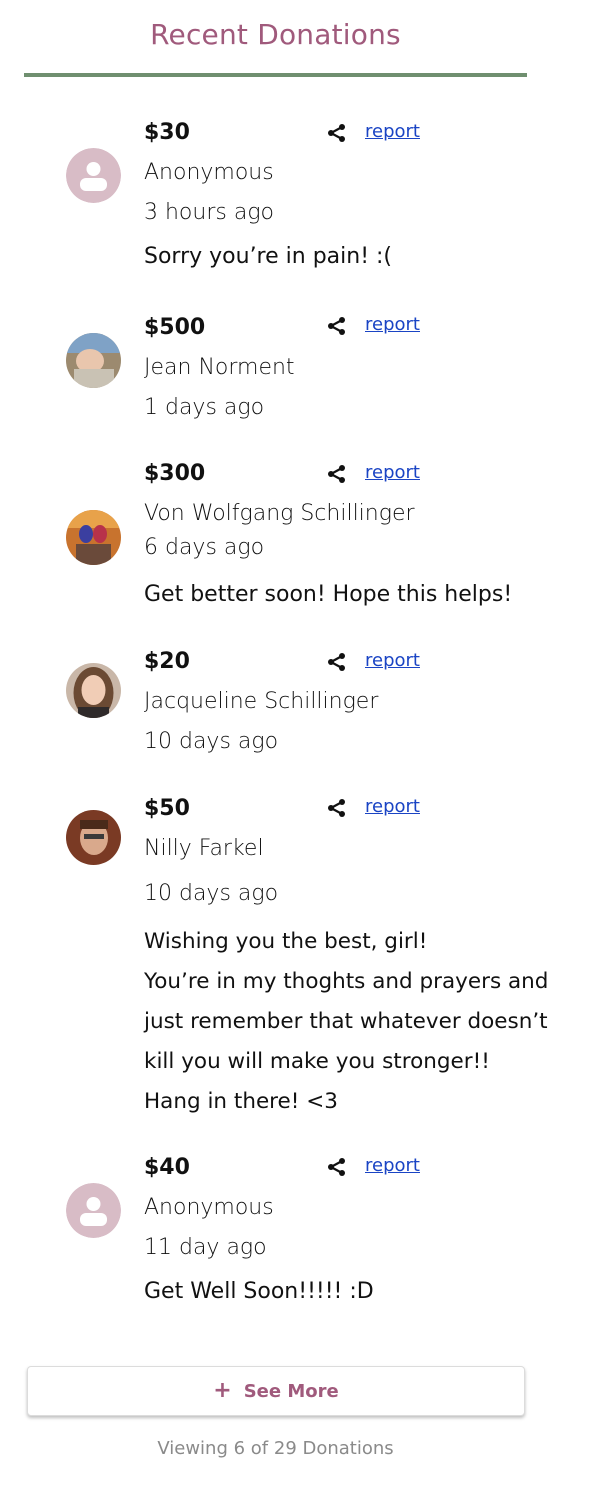 The image size is (598, 1502). Describe the element at coordinates (209, 212) in the screenshot. I see `donation-time: 3 hours ago` at that location.